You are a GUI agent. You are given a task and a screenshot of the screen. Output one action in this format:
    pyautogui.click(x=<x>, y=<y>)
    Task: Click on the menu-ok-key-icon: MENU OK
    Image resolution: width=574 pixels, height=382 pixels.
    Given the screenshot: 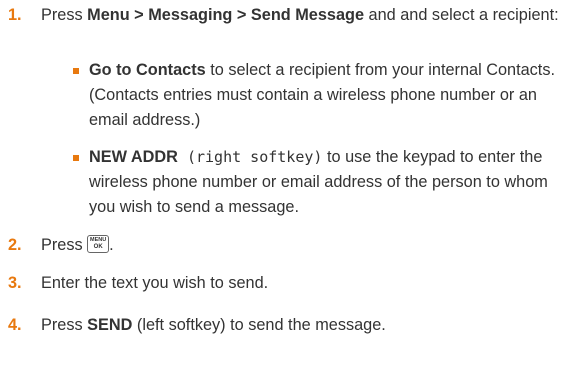 What is the action you would take?
    pyautogui.click(x=98, y=244)
    